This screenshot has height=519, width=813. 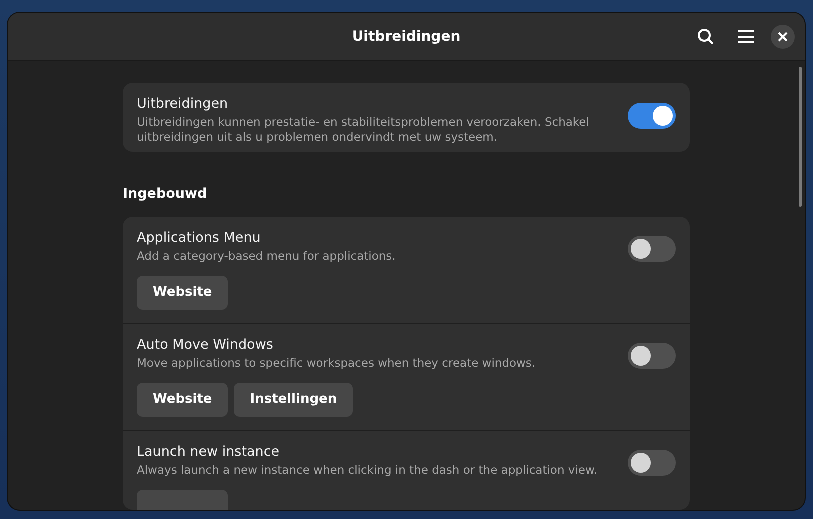 I want to click on extension-name: Launch new instance, so click(x=209, y=451).